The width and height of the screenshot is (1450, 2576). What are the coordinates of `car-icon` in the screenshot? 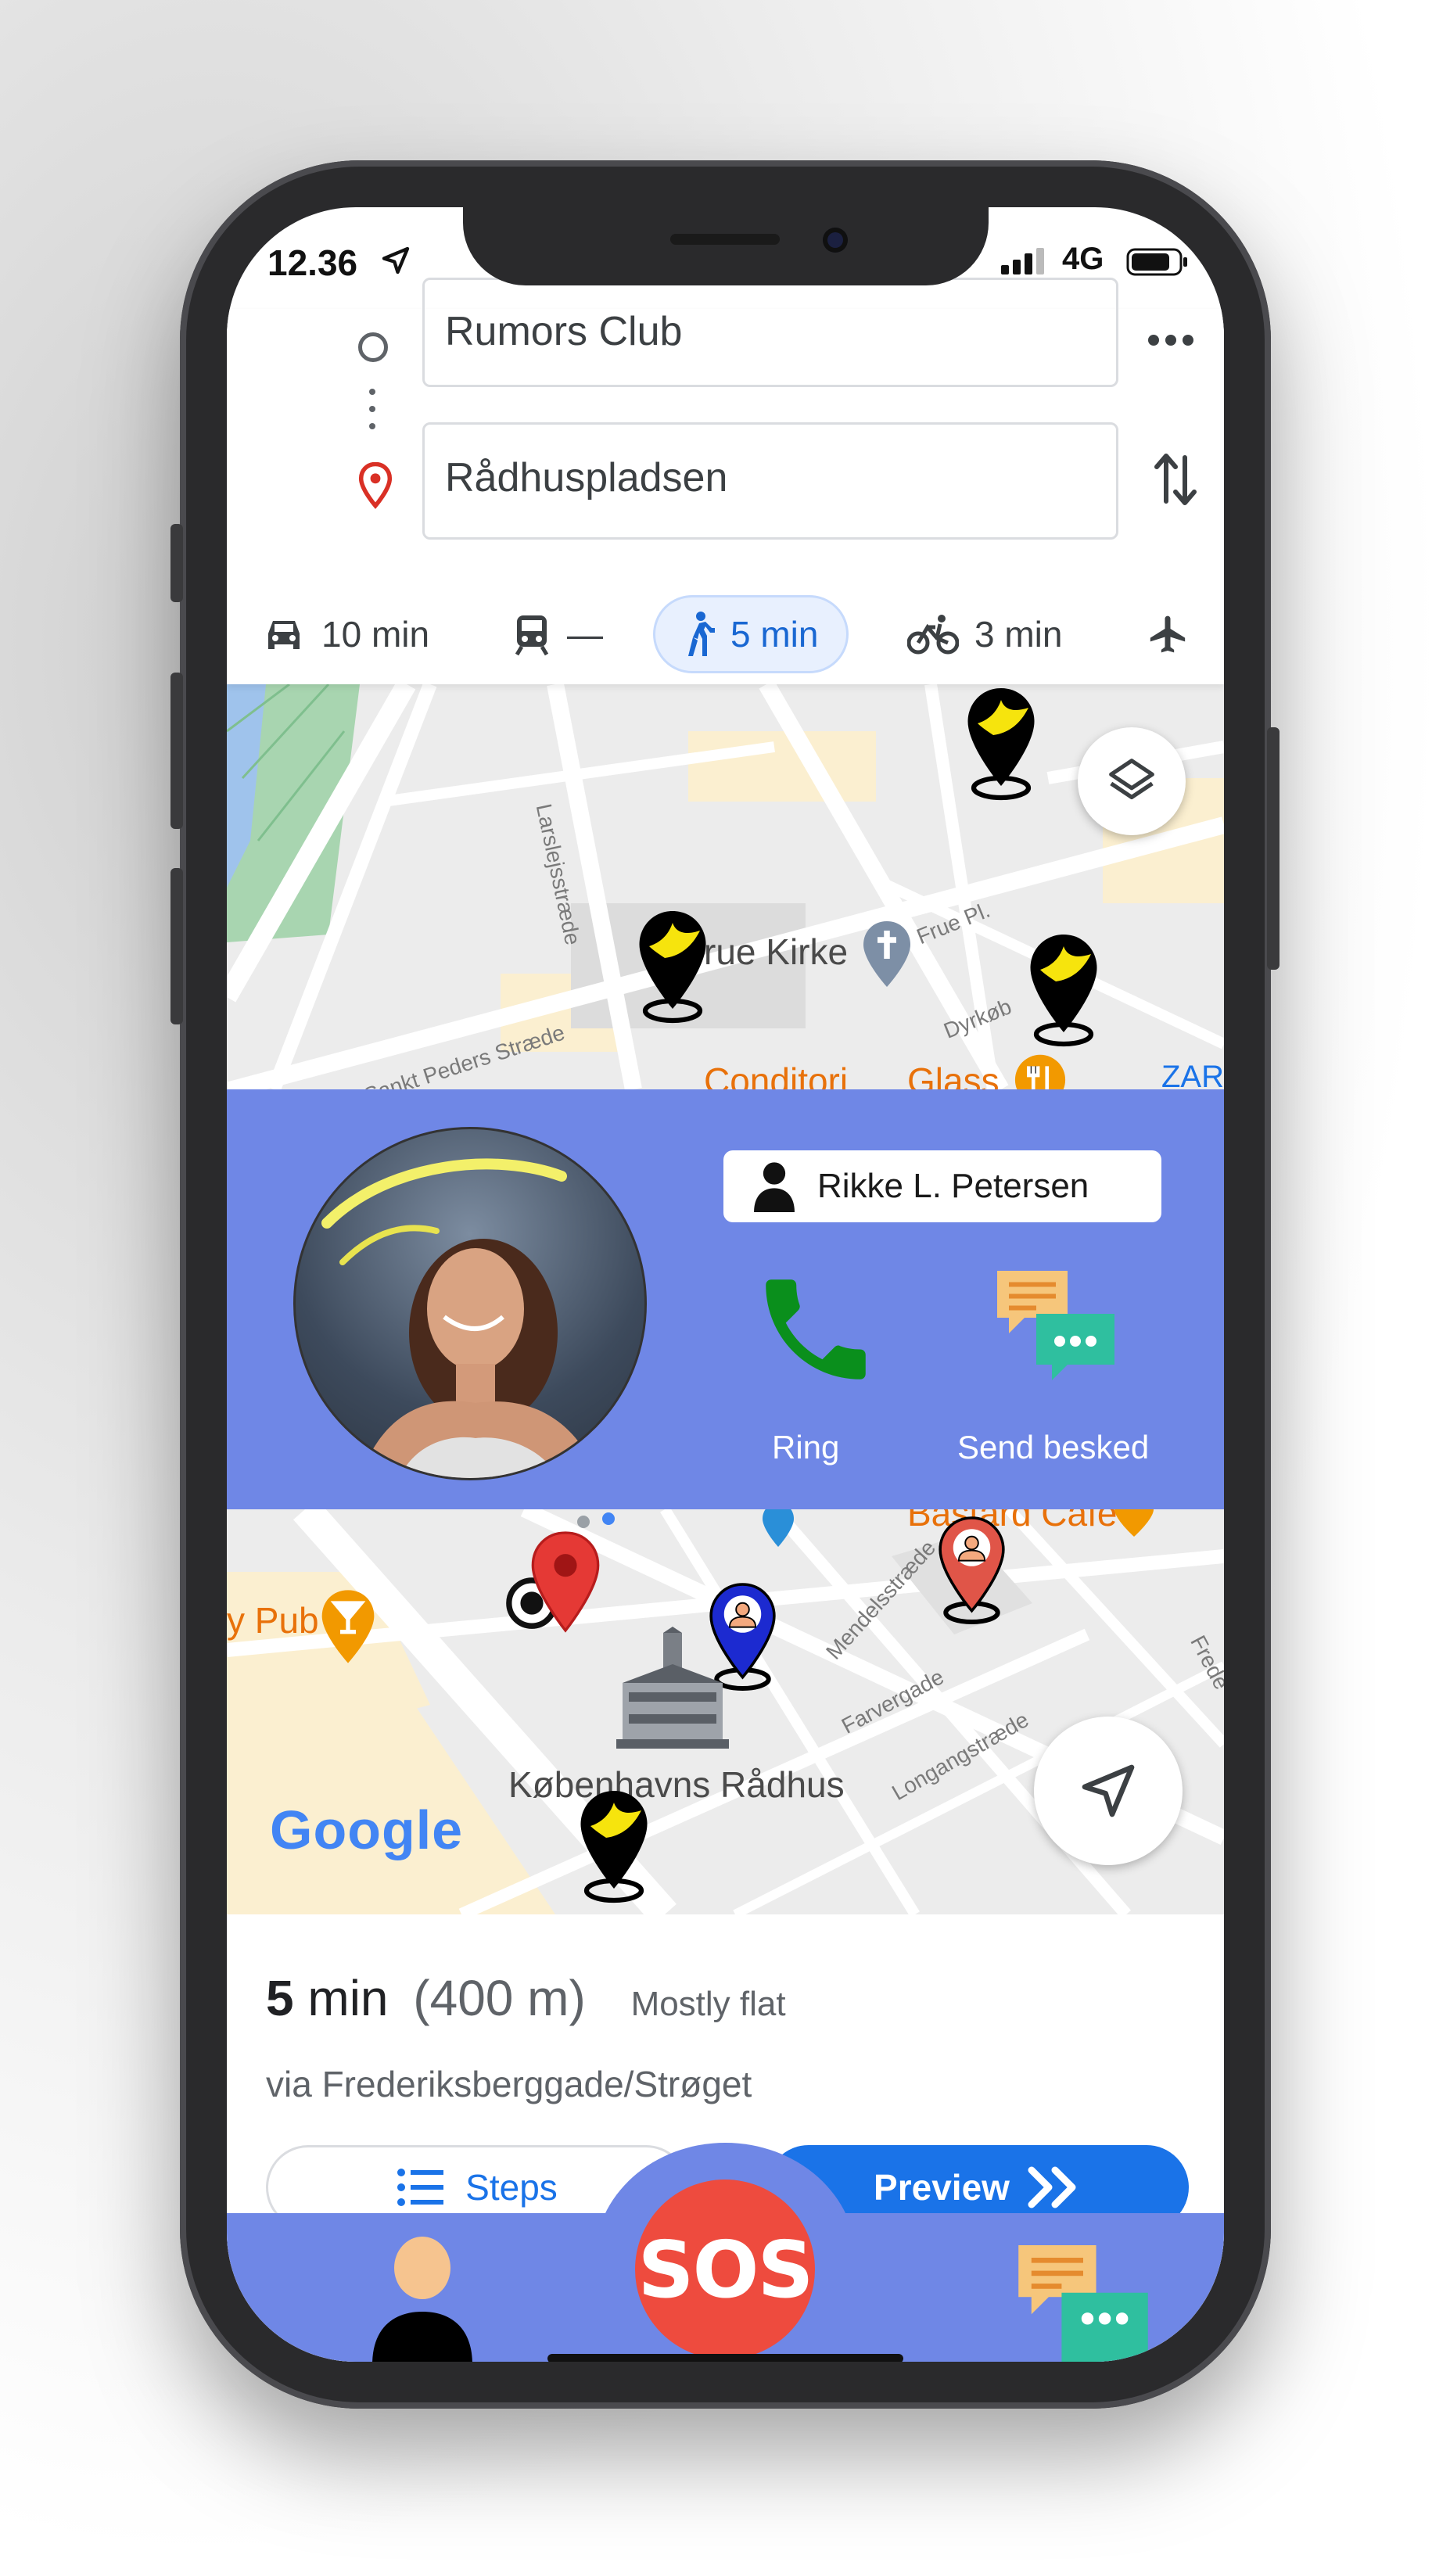 It's located at (284, 635).